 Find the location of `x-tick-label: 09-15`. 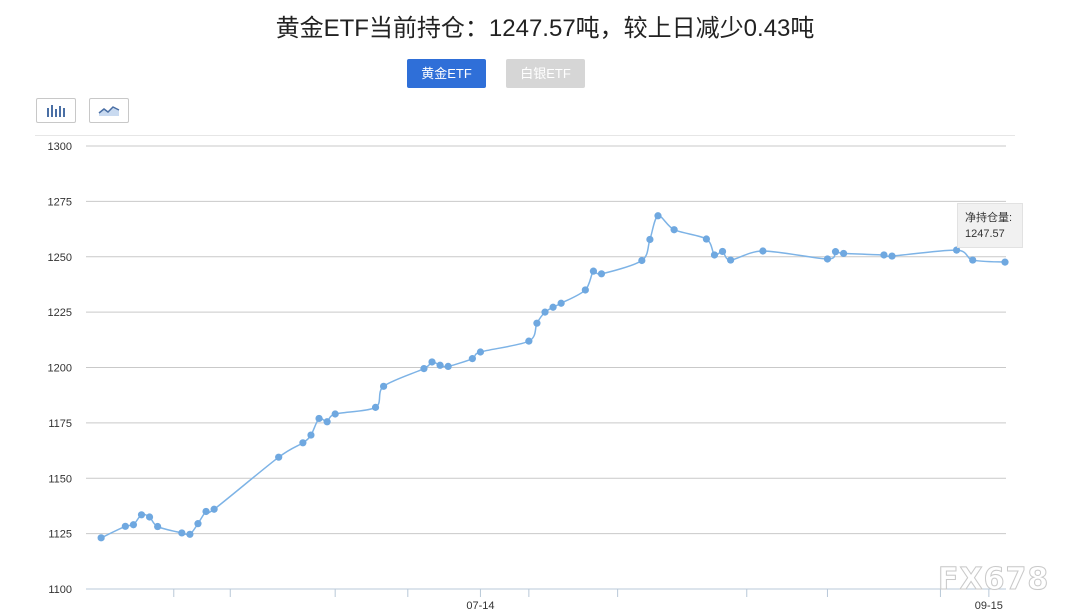

x-tick-label: 09-15 is located at coordinates (989, 606).